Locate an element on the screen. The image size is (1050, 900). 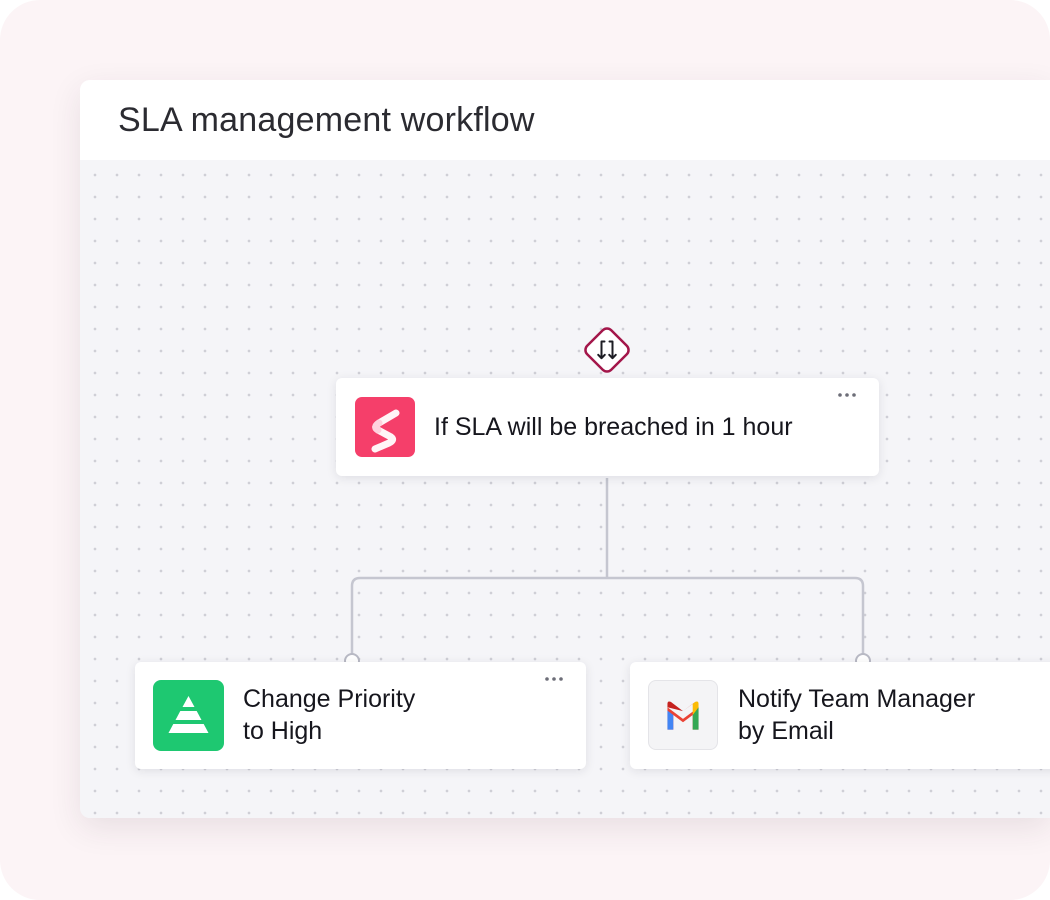
sla-logo-icon is located at coordinates (385, 431).